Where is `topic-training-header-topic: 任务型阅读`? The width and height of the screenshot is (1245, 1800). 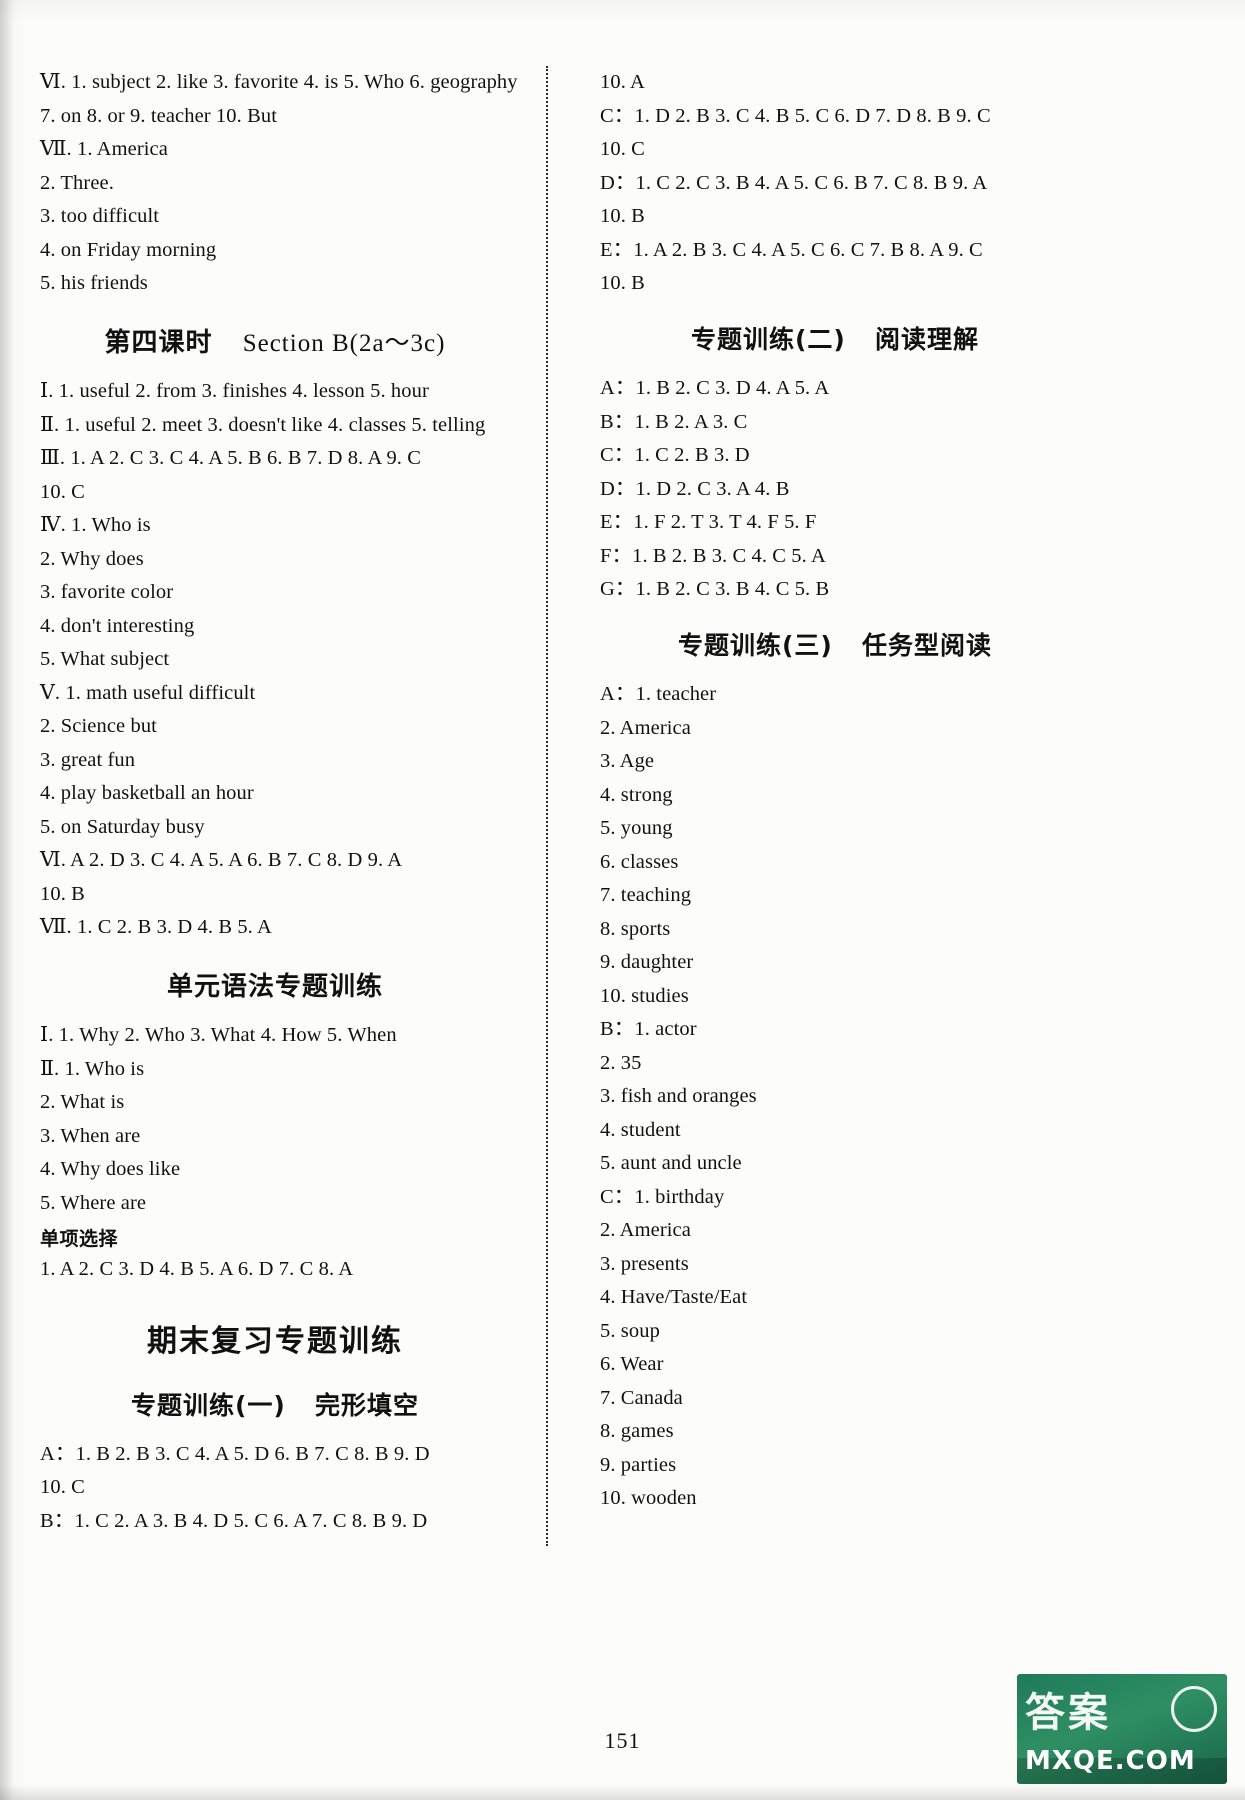
topic-training-header-topic: 任务型阅读 is located at coordinates (926, 645).